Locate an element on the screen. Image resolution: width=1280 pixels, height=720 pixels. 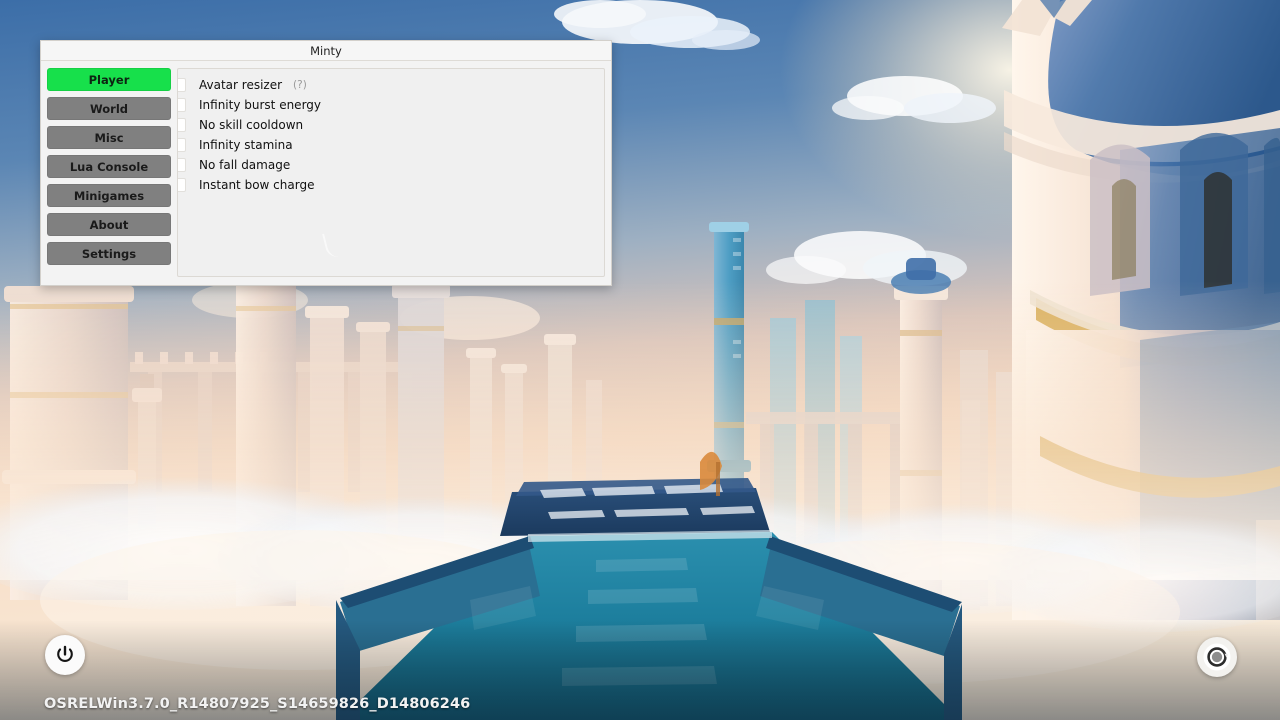
record-button is located at coordinates (1217, 657).